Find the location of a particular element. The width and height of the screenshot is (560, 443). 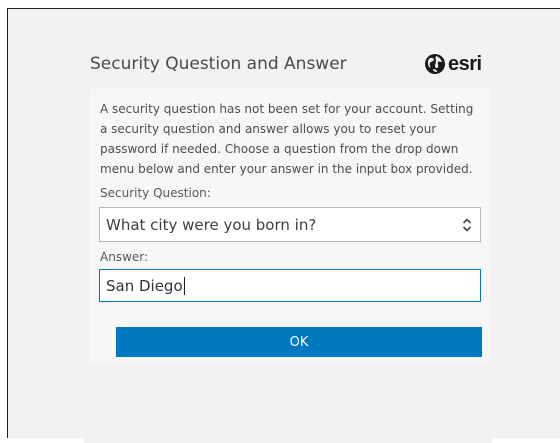

text-caret is located at coordinates (184, 285).